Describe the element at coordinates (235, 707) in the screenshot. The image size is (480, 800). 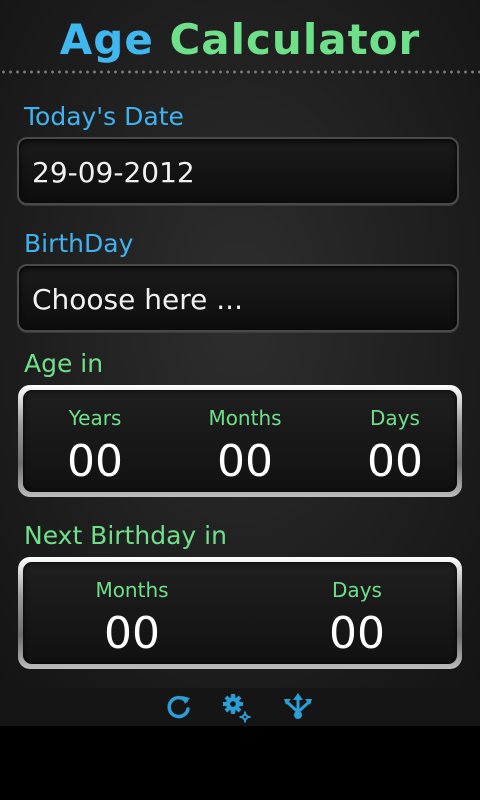
I see `settings-icon` at that location.